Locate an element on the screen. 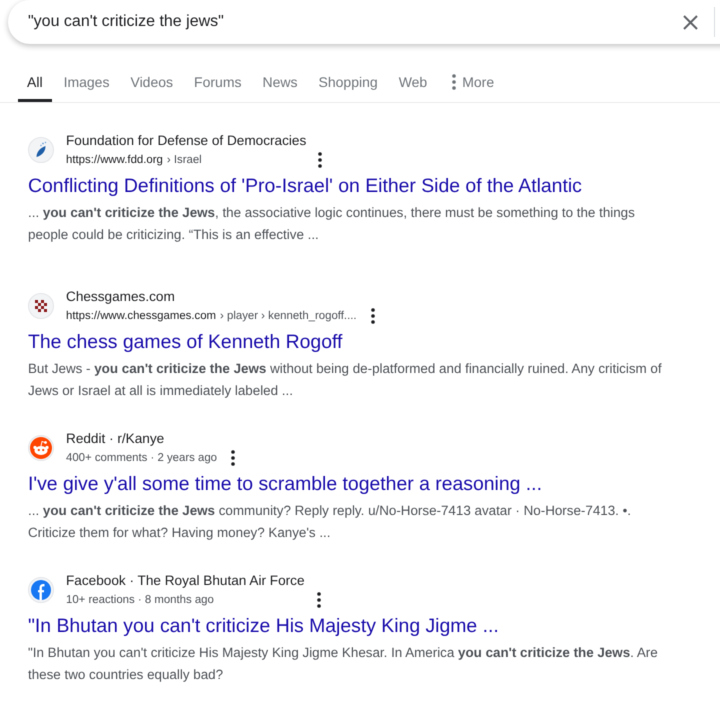  more-menu-tab: More is located at coordinates (473, 83).